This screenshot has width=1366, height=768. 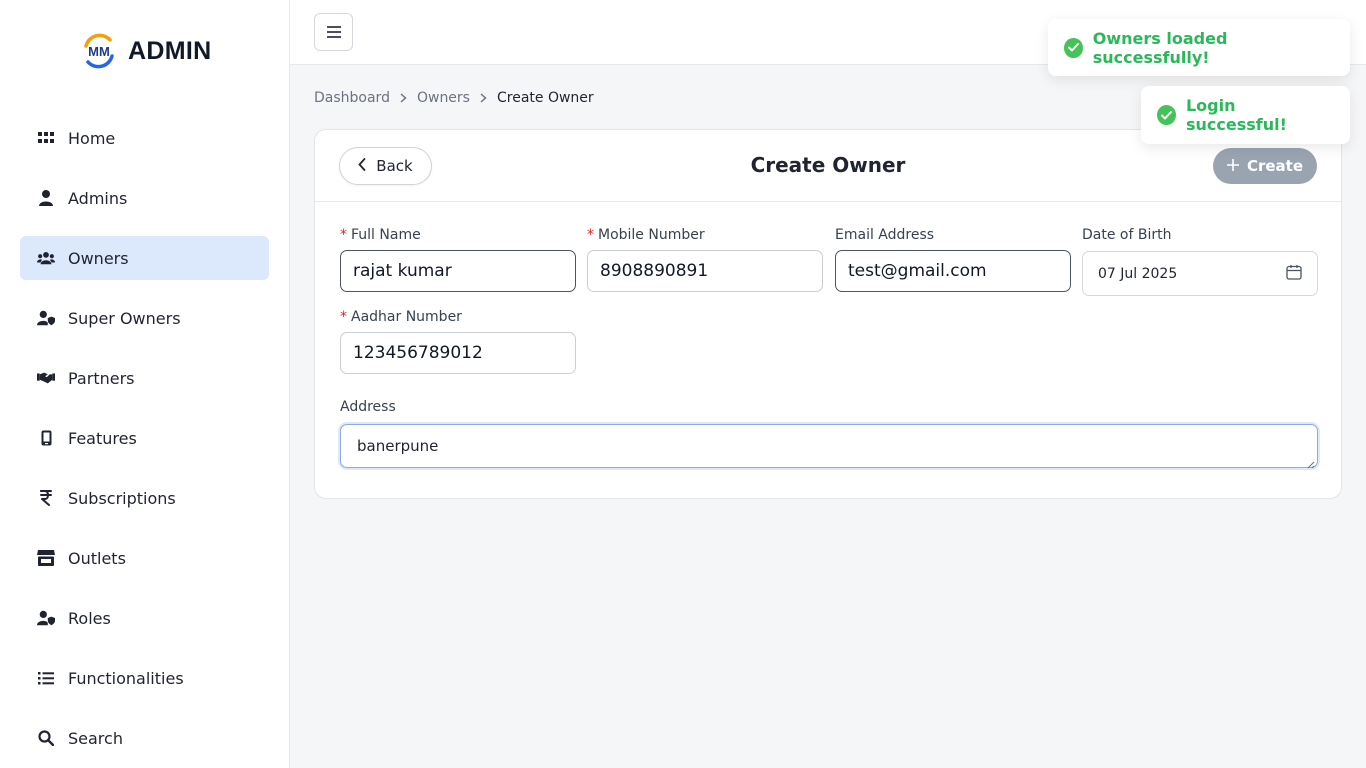 I want to click on calendar-icon, so click(x=1294, y=274).